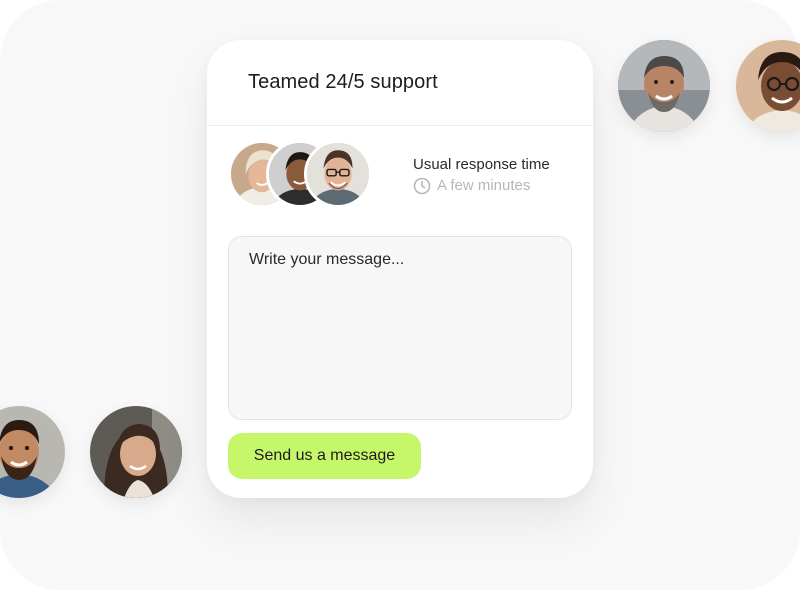 The width and height of the screenshot is (800, 590). Describe the element at coordinates (422, 186) in the screenshot. I see `clock-icon` at that location.